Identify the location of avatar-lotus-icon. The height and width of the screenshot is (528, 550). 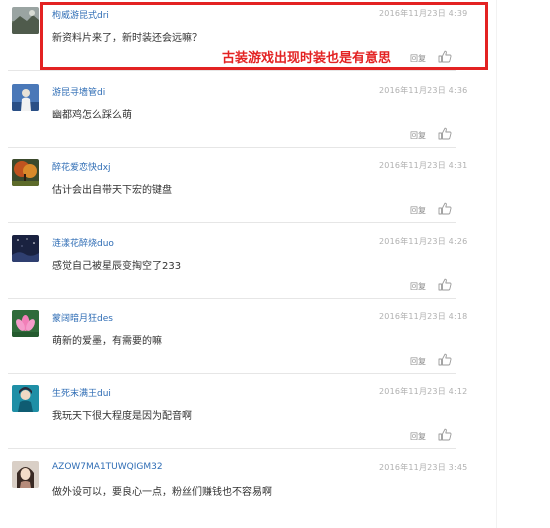
(25, 323).